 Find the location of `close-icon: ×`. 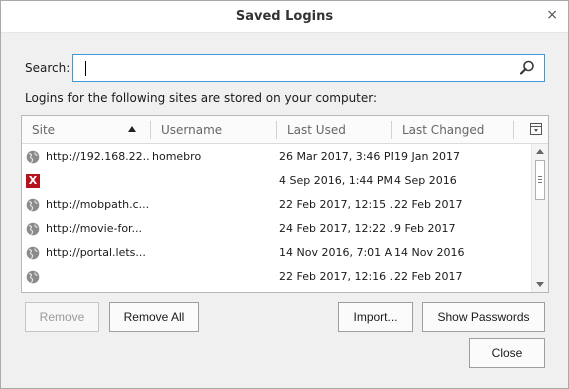

close-icon: × is located at coordinates (552, 15).